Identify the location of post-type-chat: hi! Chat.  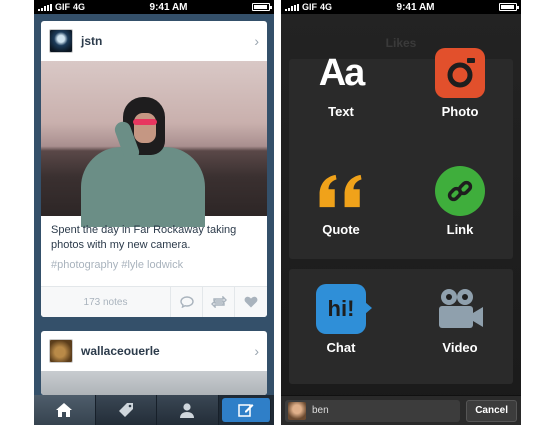
(341, 319).